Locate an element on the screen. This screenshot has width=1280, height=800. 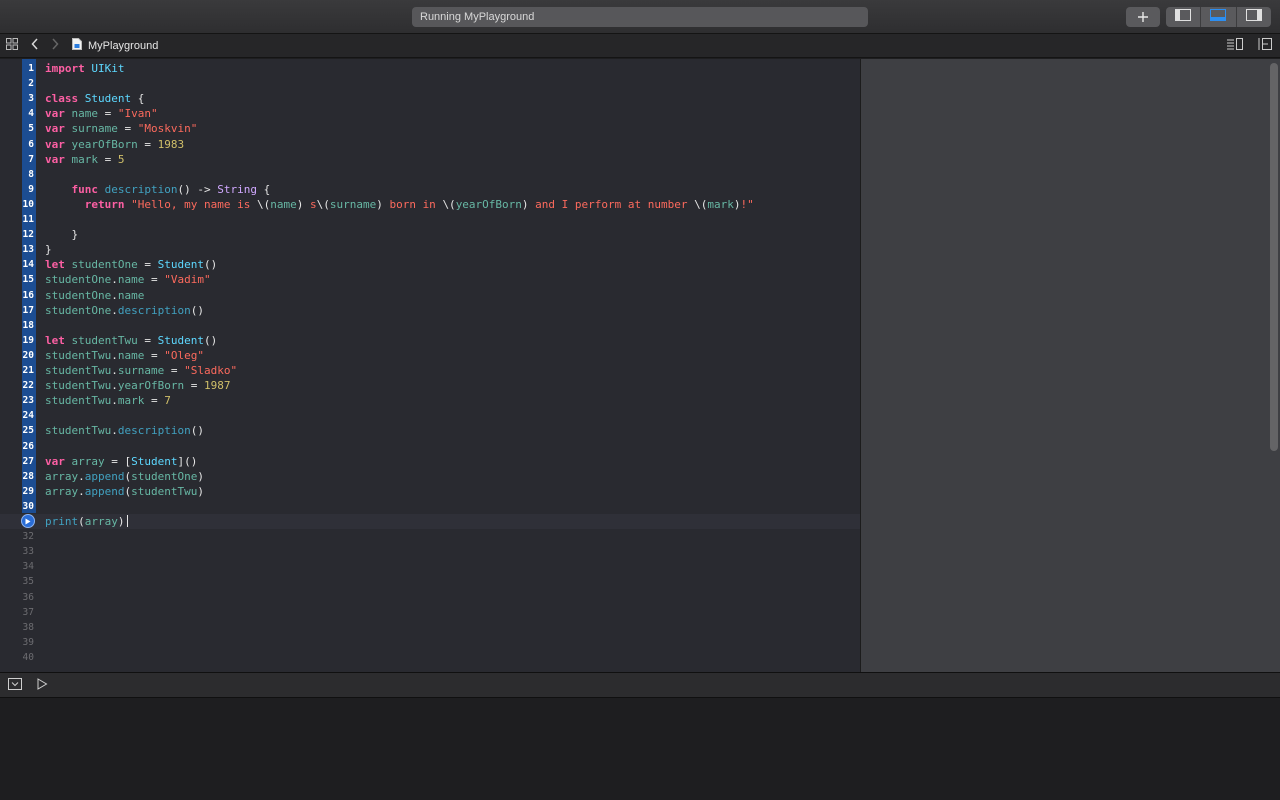
code-text: studentOne.description() is located at coordinates (124, 310).